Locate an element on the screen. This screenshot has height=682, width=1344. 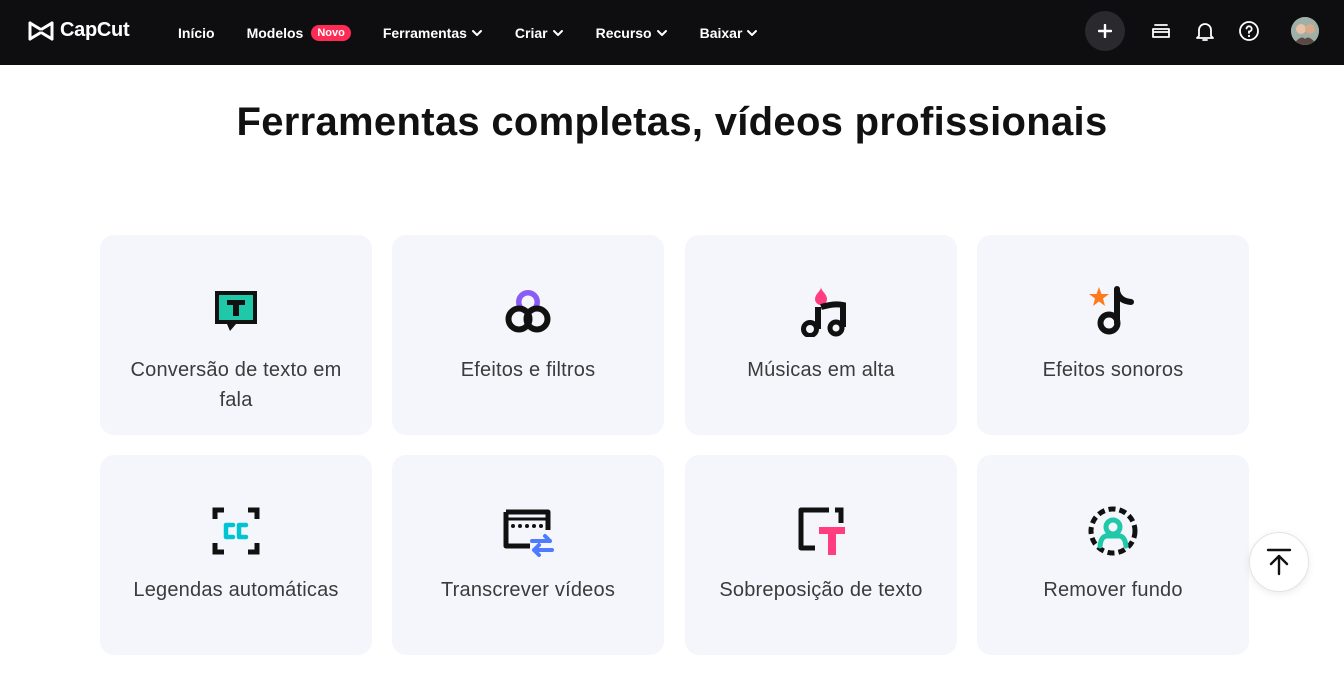
avatar-photo is located at coordinates (1305, 31).